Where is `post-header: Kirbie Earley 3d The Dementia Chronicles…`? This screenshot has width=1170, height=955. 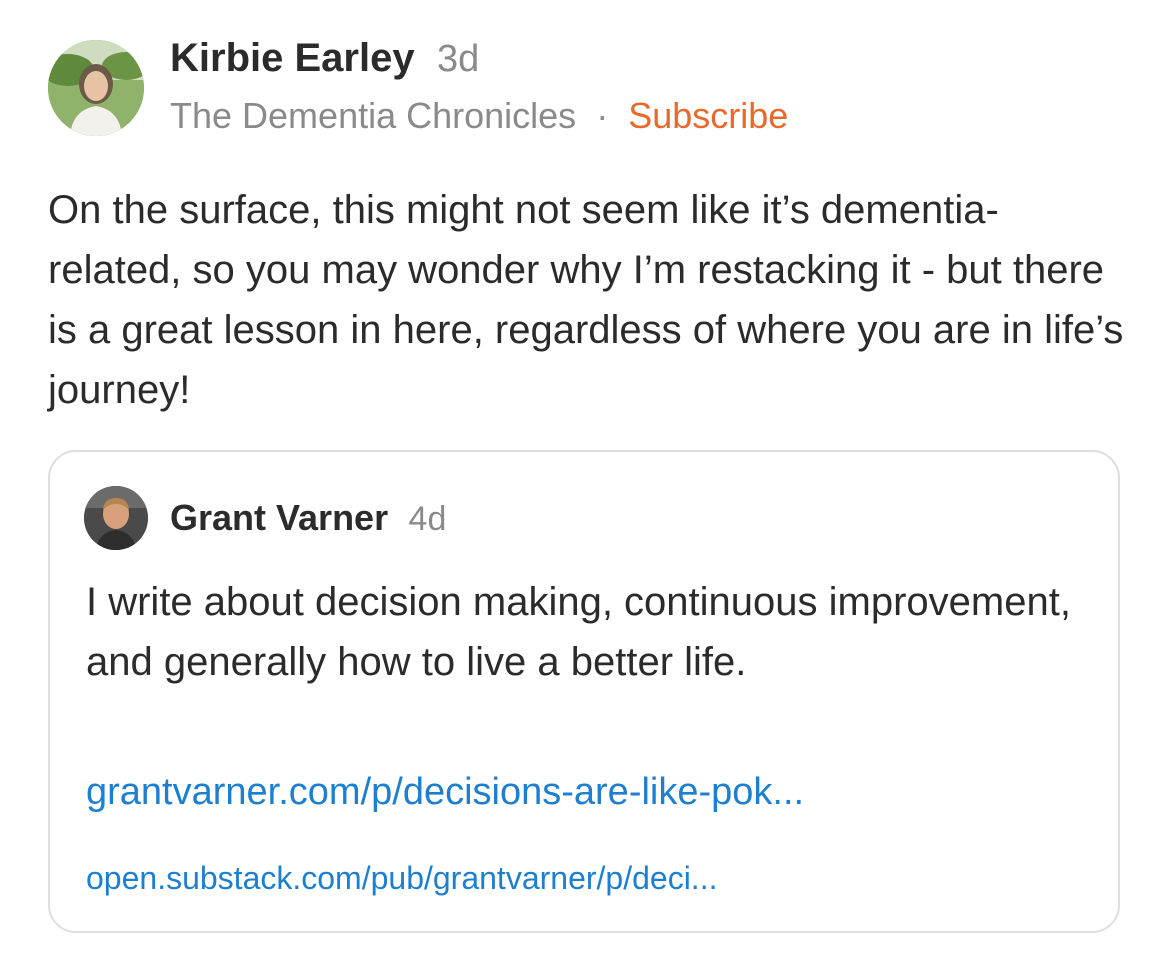
post-header: Kirbie Earley 3d The Dementia Chronicles… is located at coordinates (498, 89).